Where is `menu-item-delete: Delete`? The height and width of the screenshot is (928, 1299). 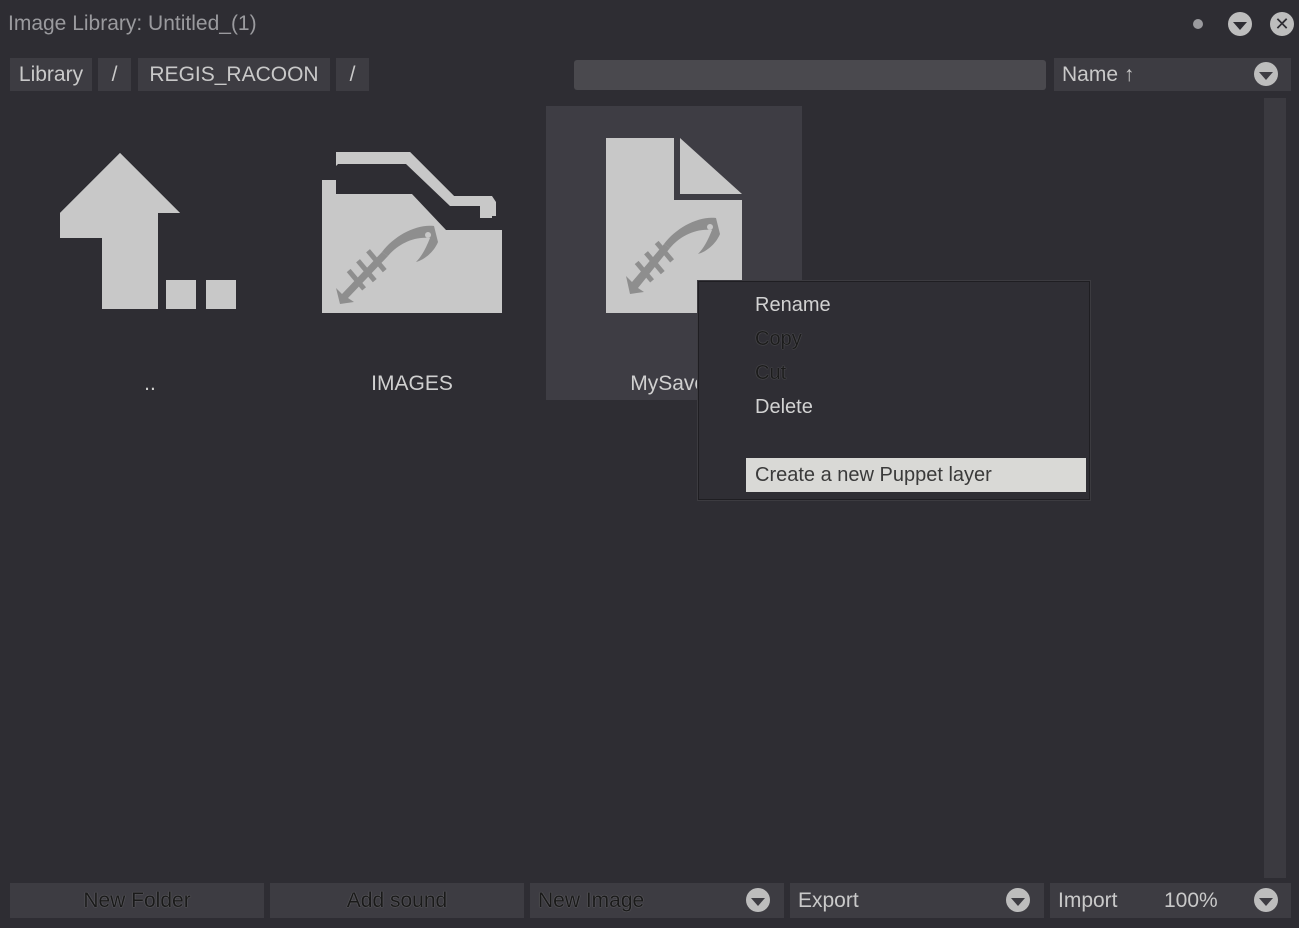 menu-item-delete: Delete is located at coordinates (784, 407).